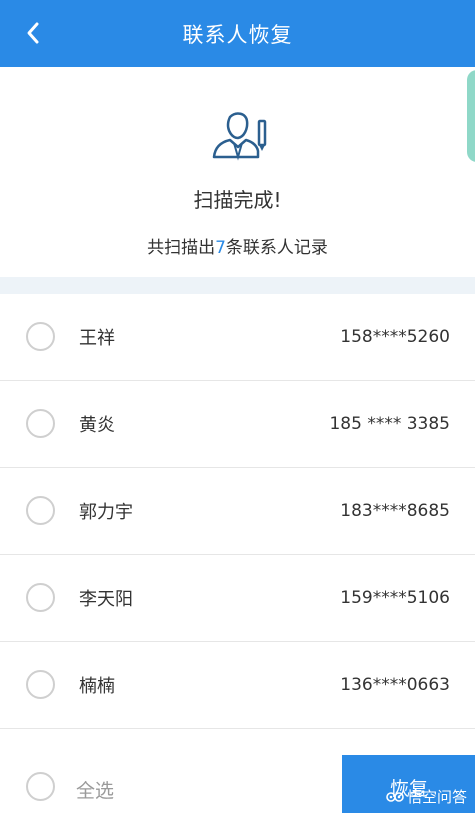 This screenshot has height=813, width=475. I want to click on contact-phone: 183****8685, so click(395, 511).